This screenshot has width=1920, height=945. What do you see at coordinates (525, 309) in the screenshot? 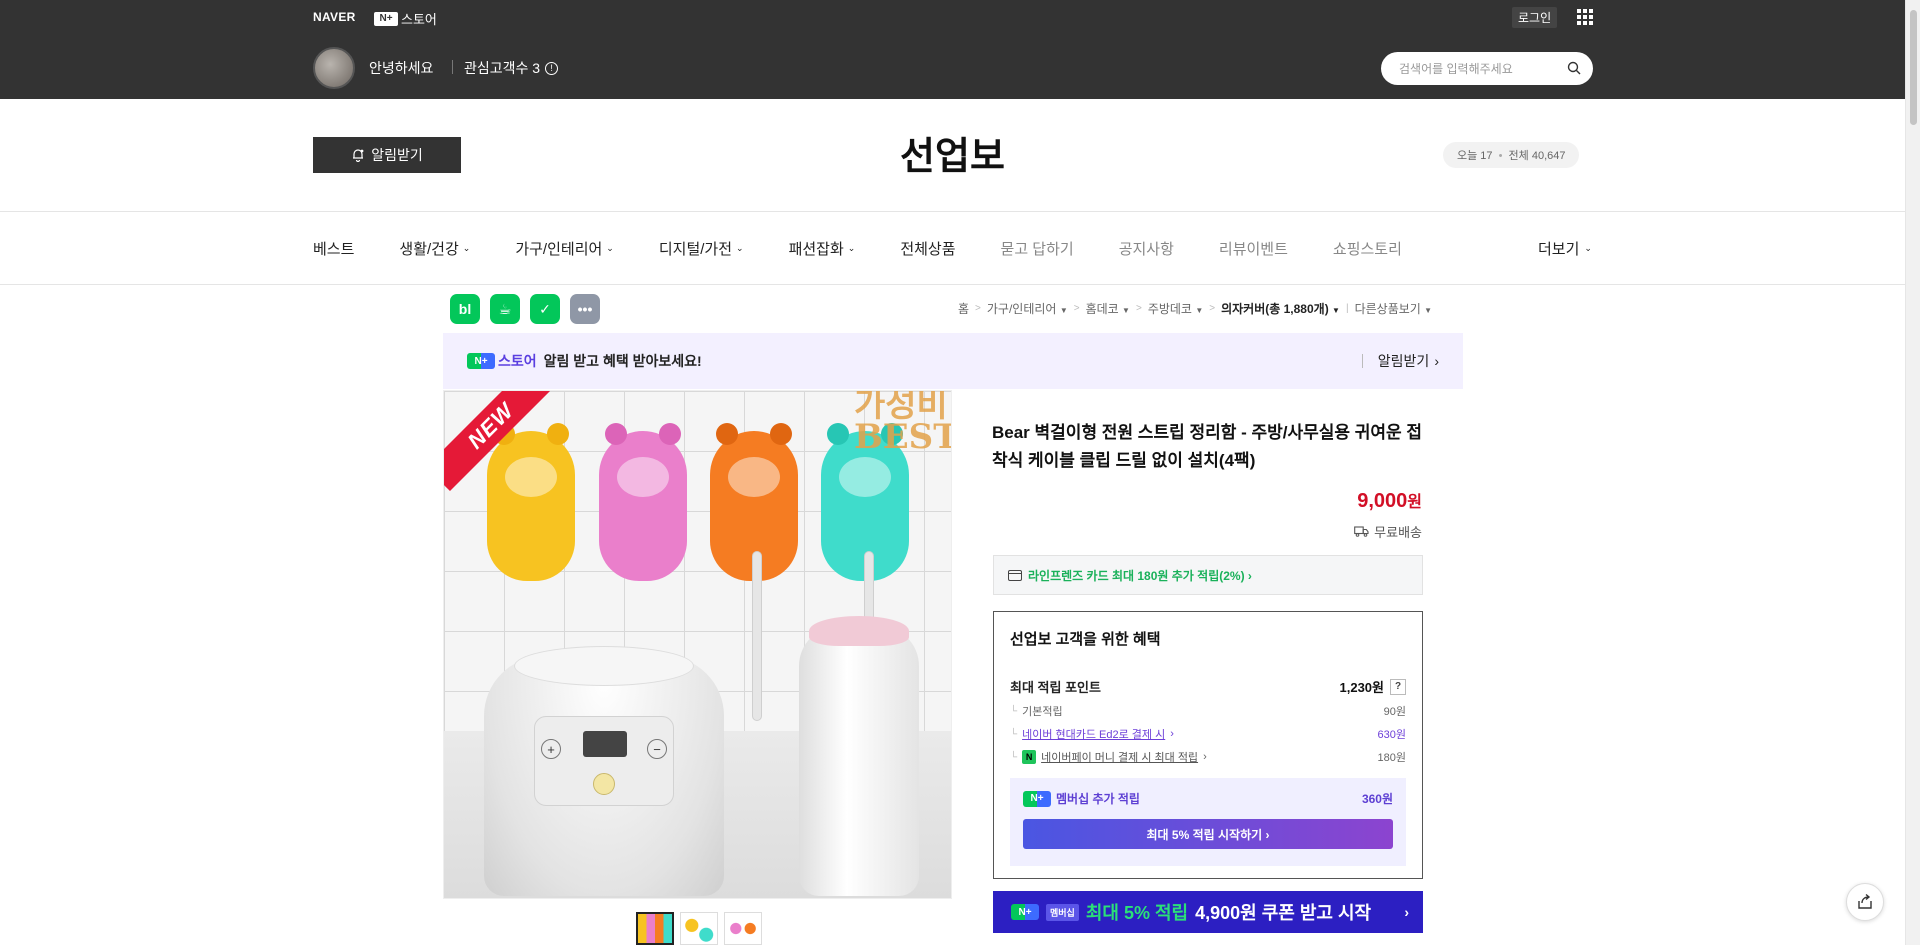
I see `share-buttons: bl ☕ ✓ •••` at bounding box center [525, 309].